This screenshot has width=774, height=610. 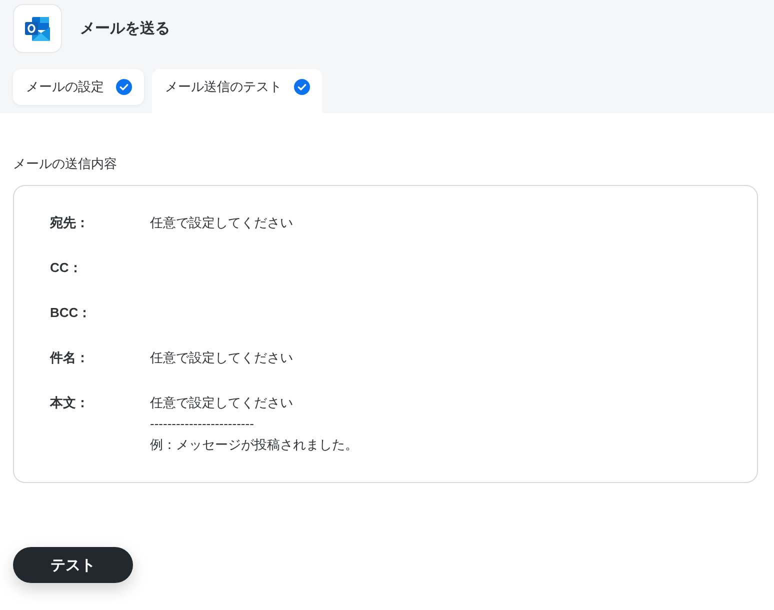 What do you see at coordinates (70, 403) in the screenshot?
I see `field-label: 本文：` at bounding box center [70, 403].